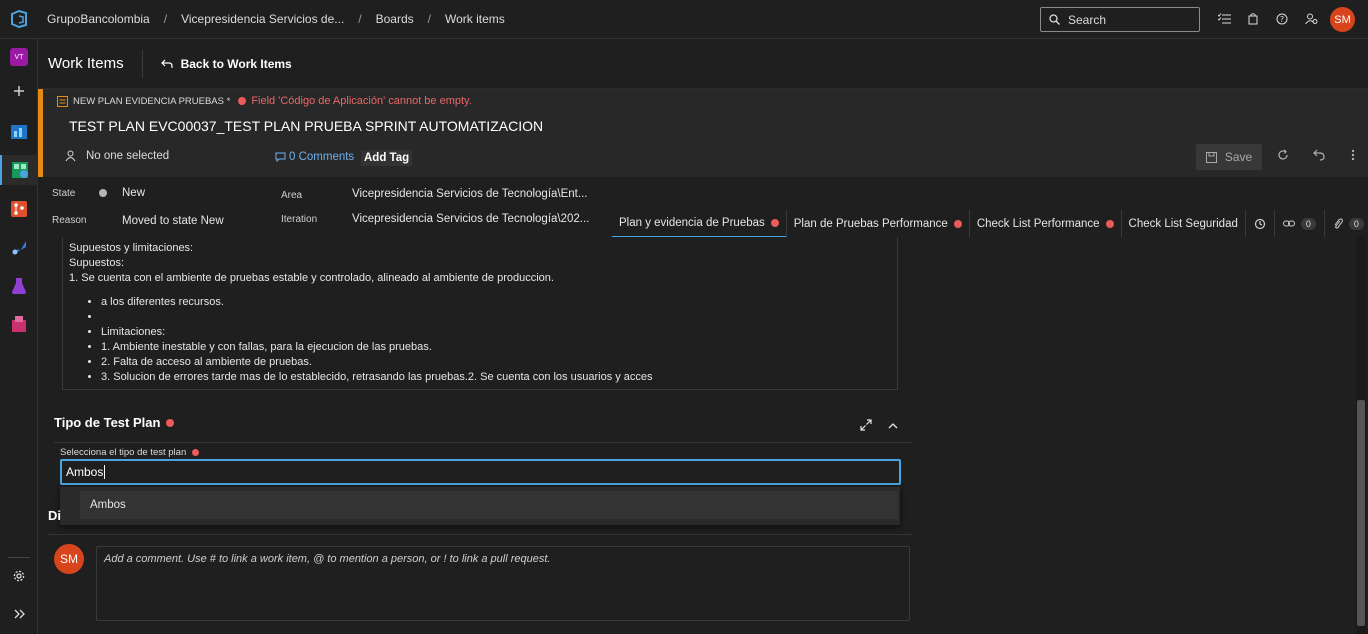 The width and height of the screenshot is (1368, 634). Describe the element at coordinates (299, 219) in the screenshot. I see `iteration-label: Iteration` at that location.